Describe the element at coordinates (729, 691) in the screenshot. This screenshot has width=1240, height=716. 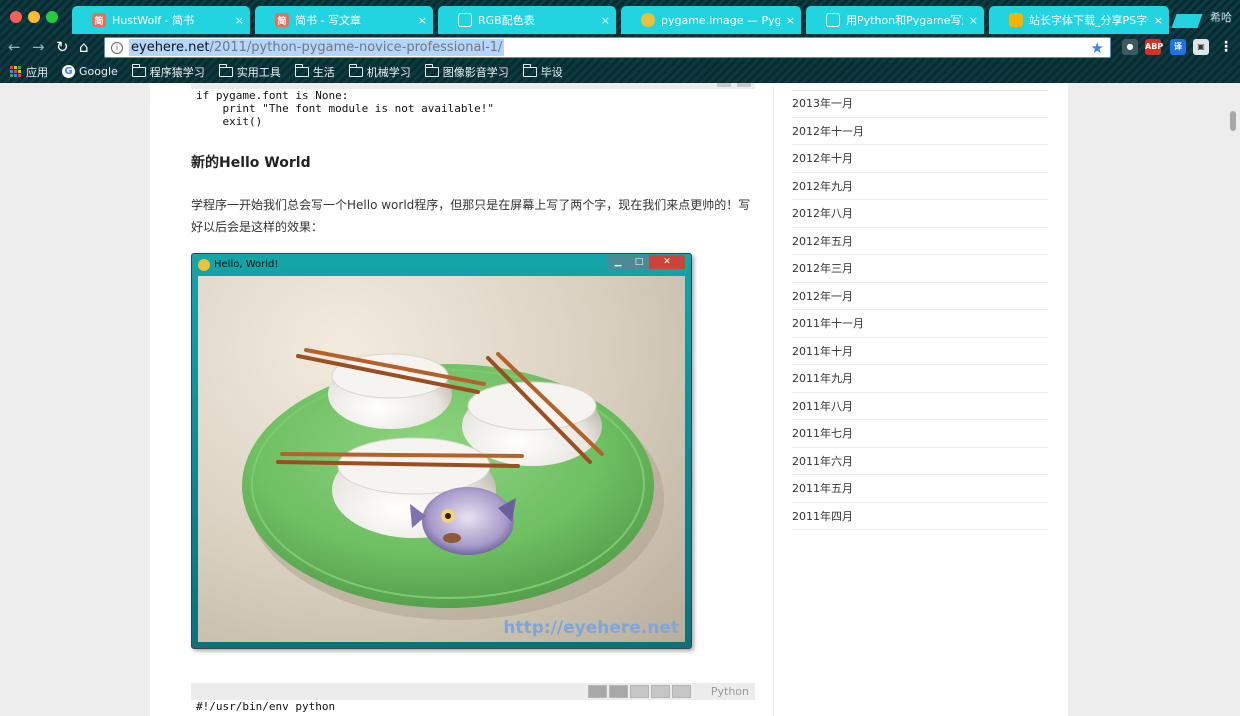
I see `code-language-label: Python` at that location.